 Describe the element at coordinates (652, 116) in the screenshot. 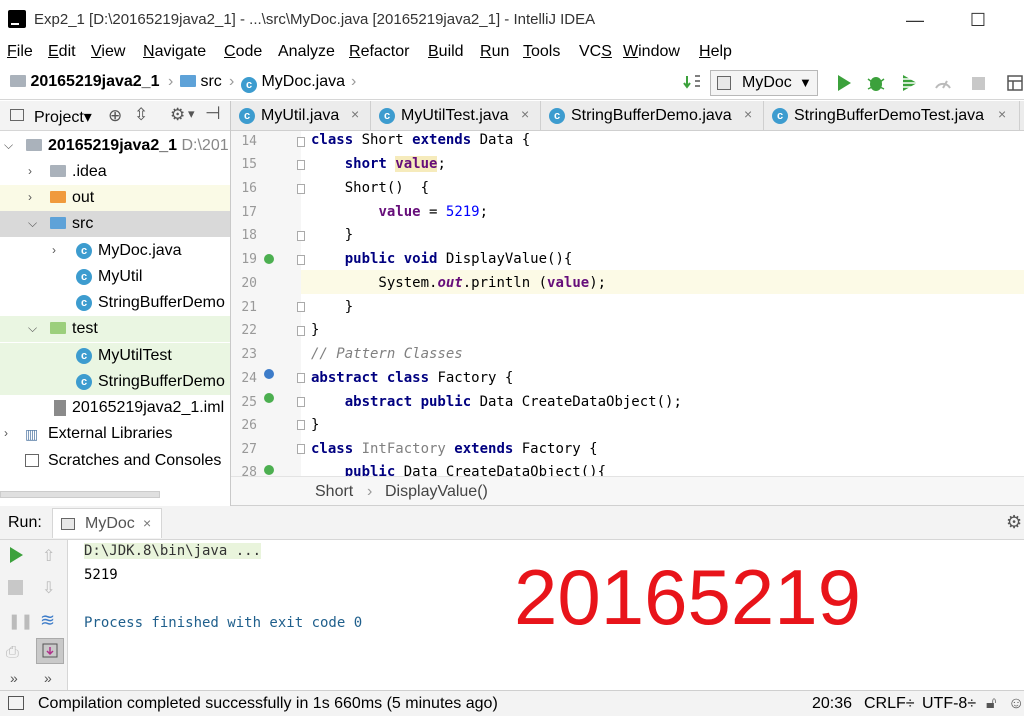

I see `tab-stringbufferdemo: c StringBufferDemo.java ×` at that location.